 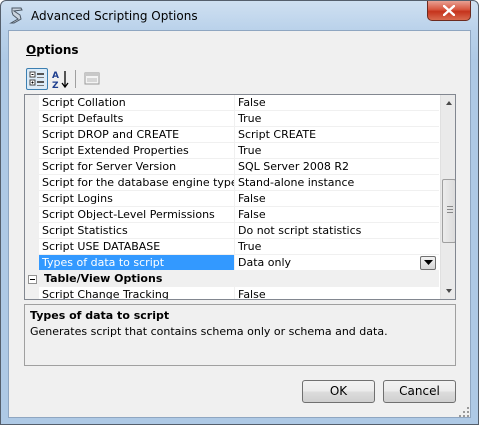 What do you see at coordinates (137, 135) in the screenshot?
I see `property-name: Script DROP and CREATE` at bounding box center [137, 135].